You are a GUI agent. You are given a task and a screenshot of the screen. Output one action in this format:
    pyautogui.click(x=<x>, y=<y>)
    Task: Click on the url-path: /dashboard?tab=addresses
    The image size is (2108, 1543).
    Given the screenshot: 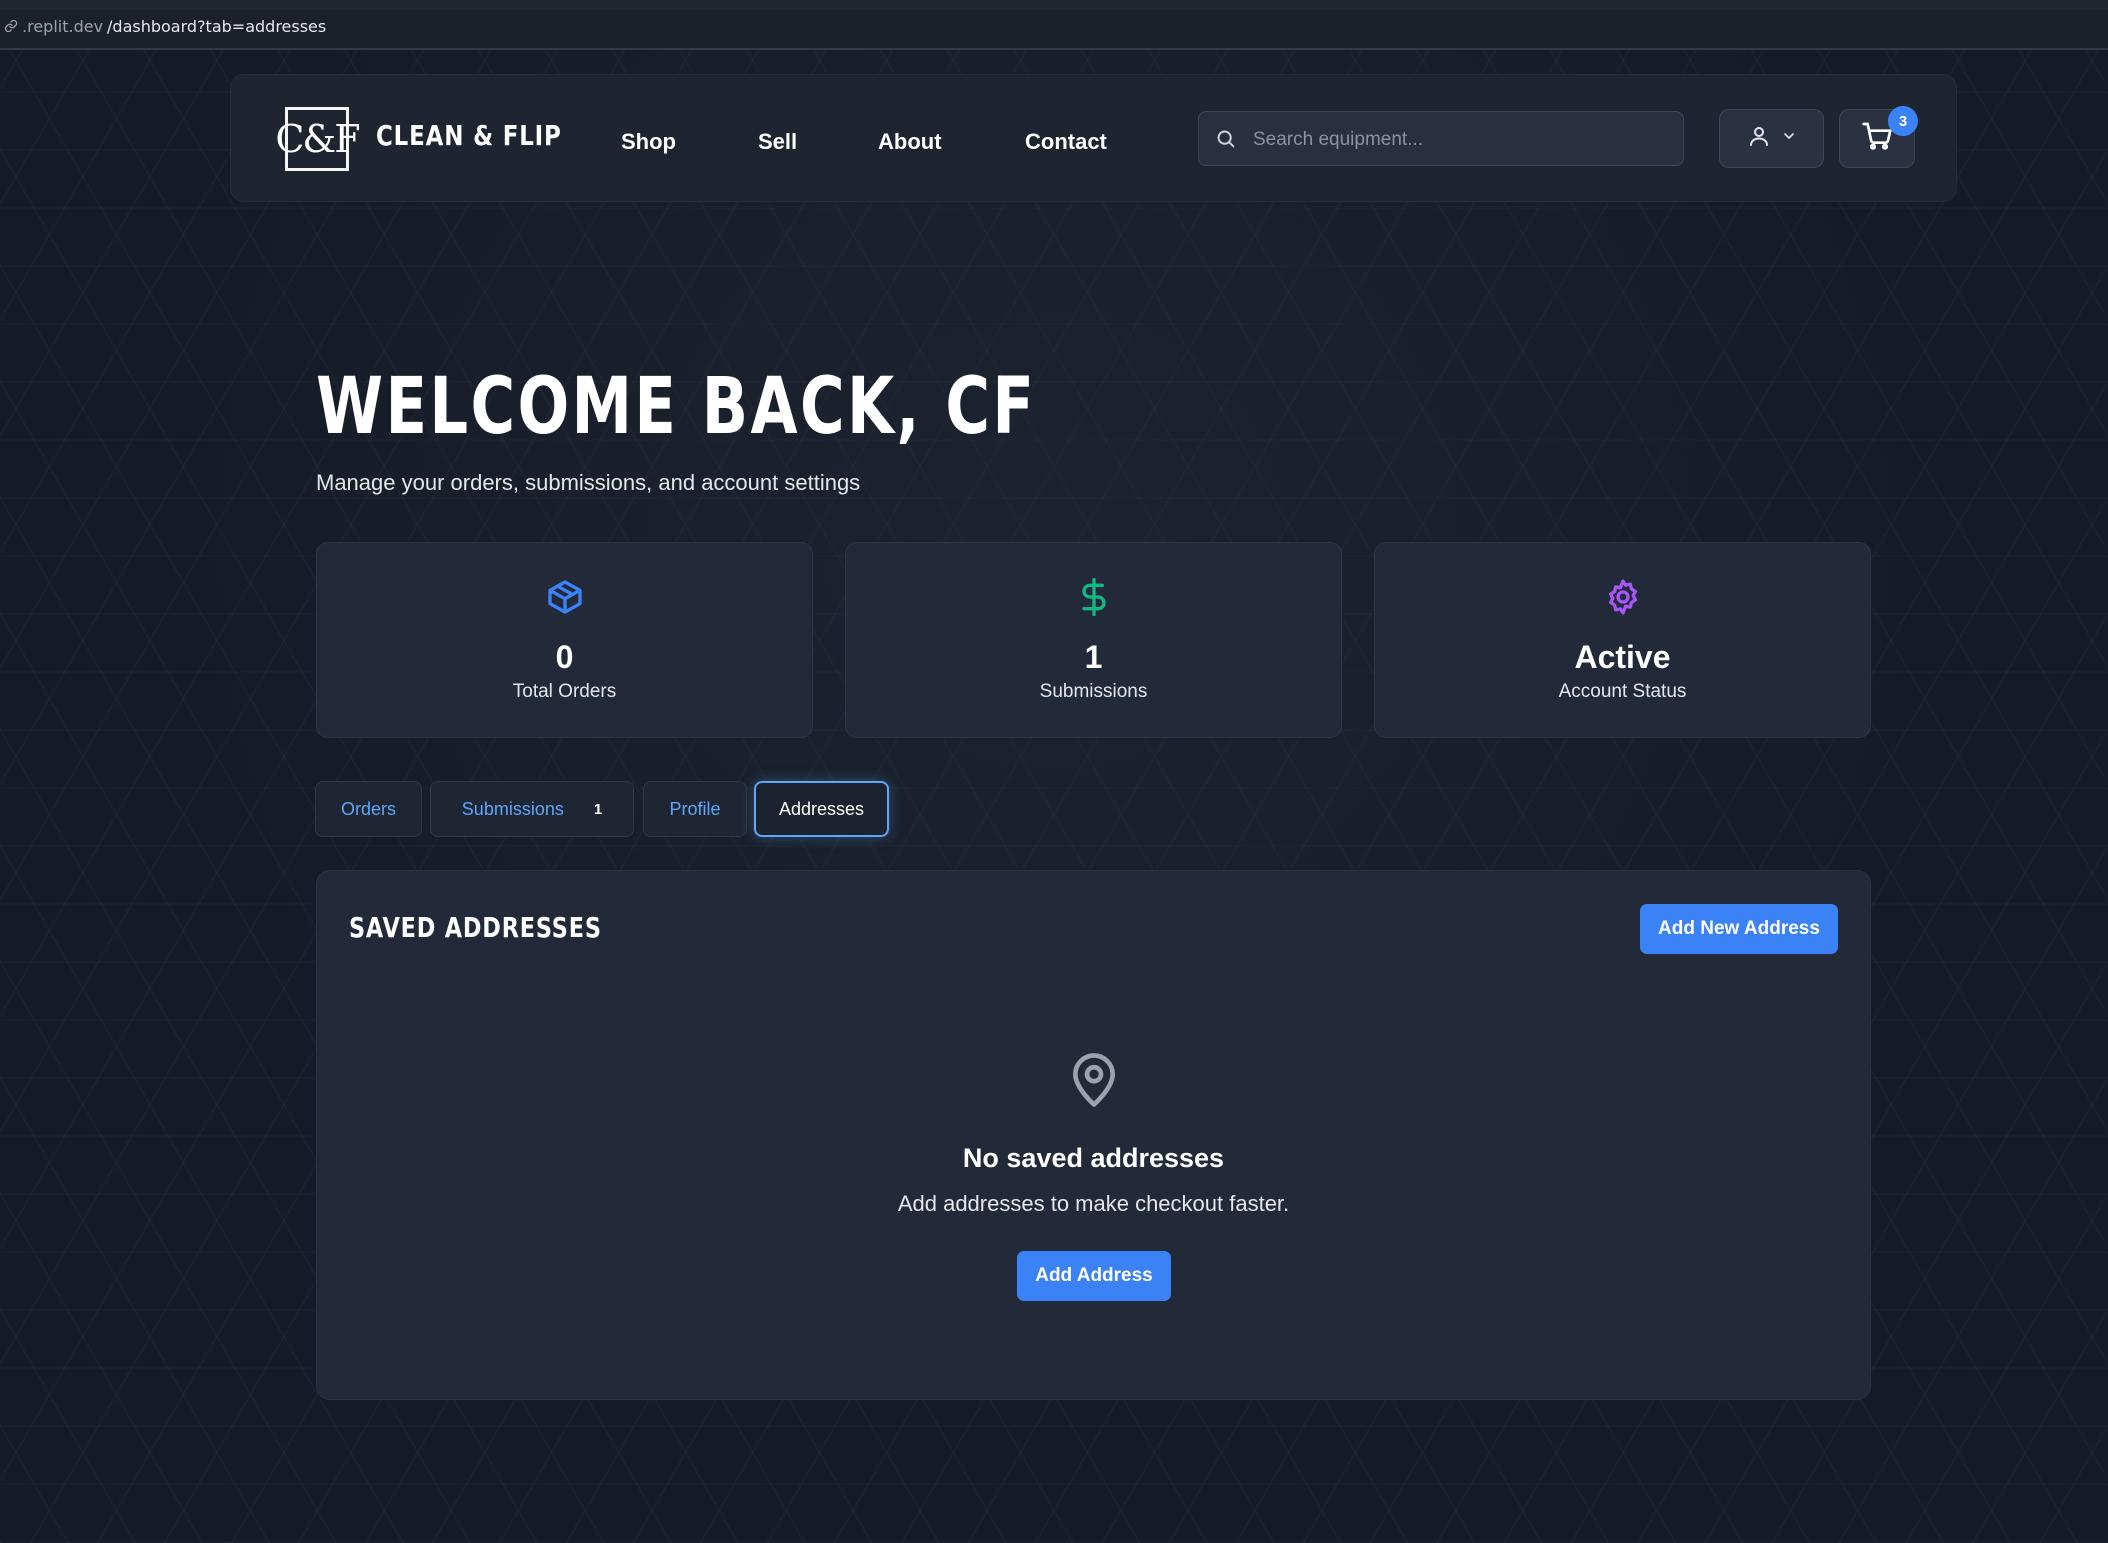 What is the action you would take?
    pyautogui.click(x=217, y=26)
    